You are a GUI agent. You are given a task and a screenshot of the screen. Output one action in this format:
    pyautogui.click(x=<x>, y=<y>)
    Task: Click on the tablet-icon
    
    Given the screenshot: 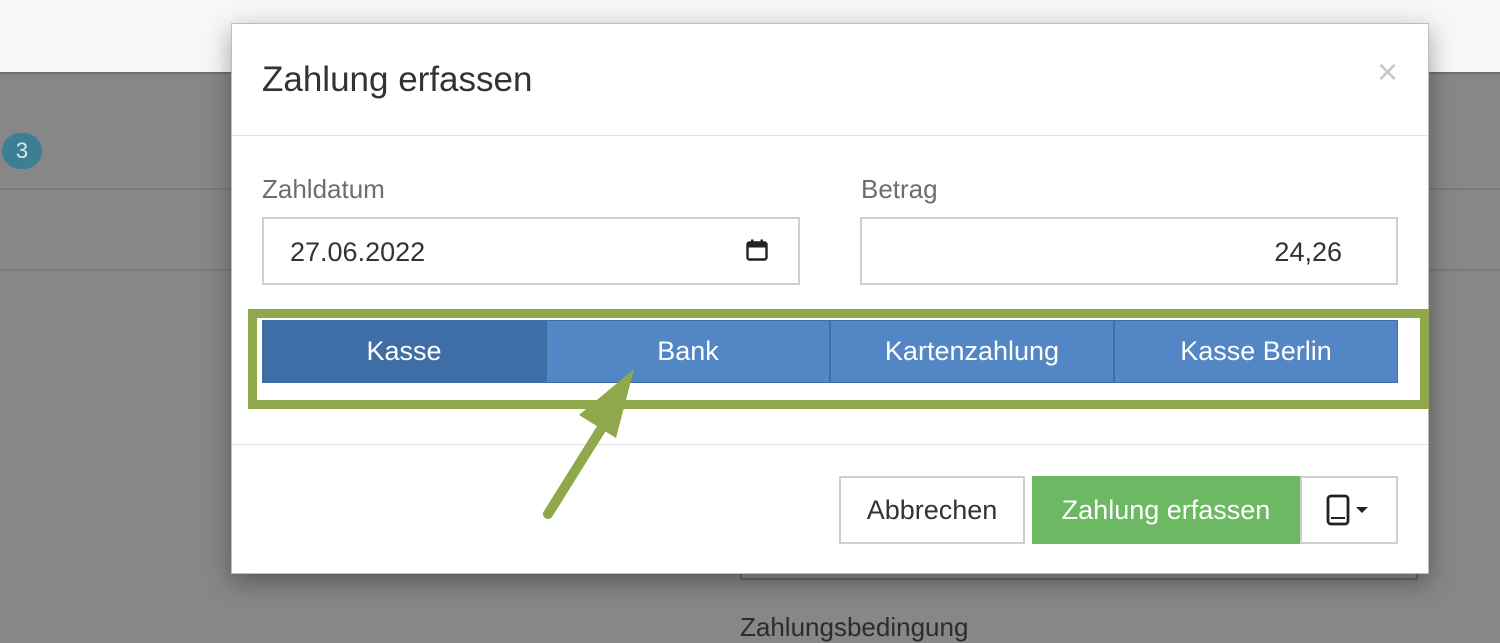 What is the action you would take?
    pyautogui.click(x=1347, y=510)
    